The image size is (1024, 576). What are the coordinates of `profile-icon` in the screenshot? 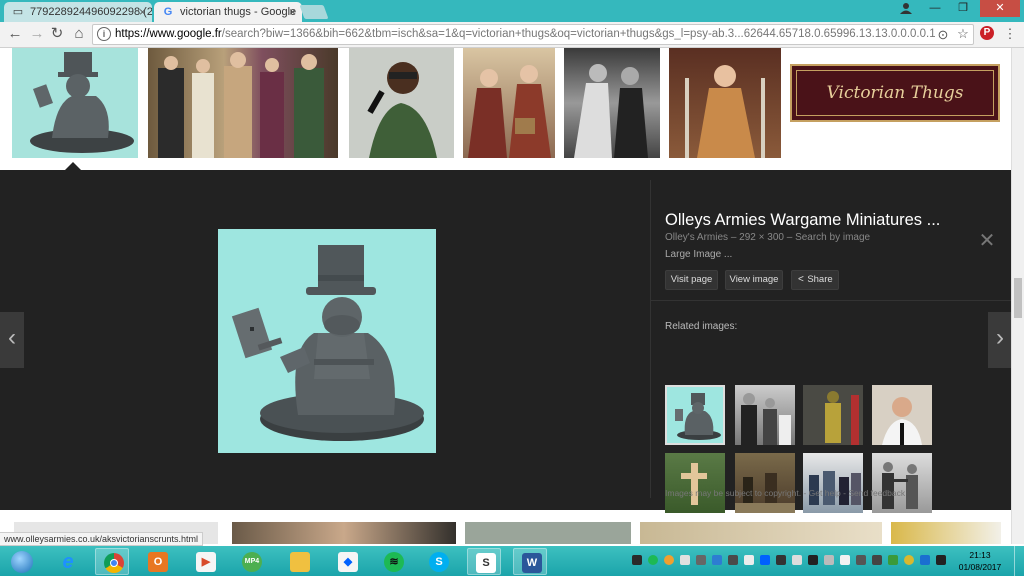 It's located at (906, 9).